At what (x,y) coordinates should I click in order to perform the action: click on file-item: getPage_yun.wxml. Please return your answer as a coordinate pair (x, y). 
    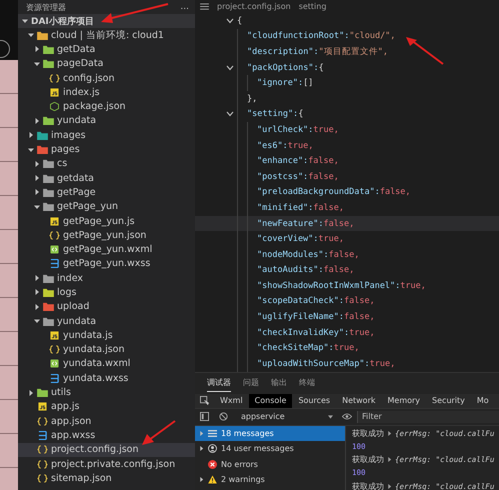
    Looking at the image, I should click on (106, 249).